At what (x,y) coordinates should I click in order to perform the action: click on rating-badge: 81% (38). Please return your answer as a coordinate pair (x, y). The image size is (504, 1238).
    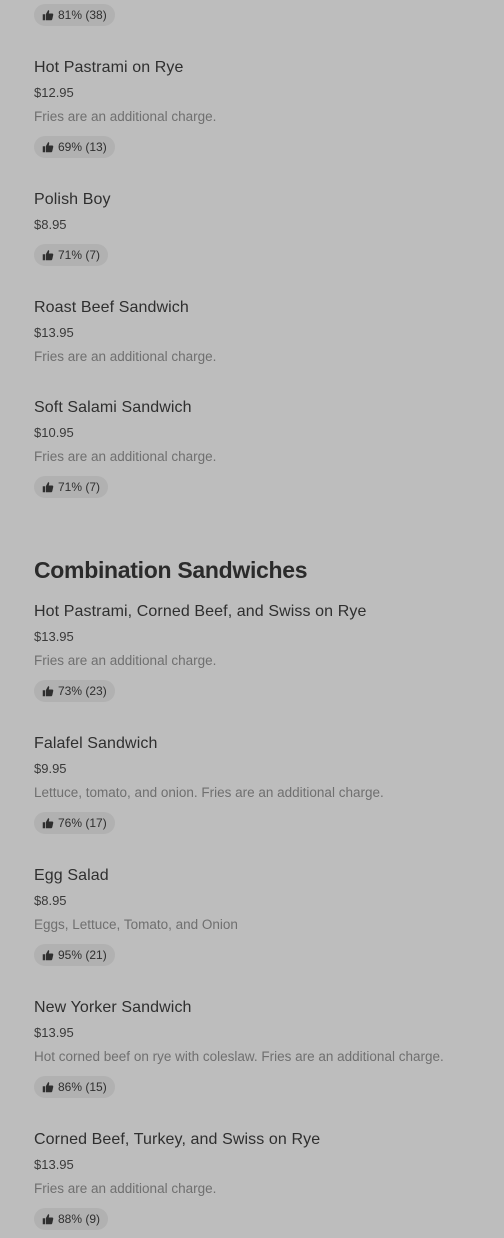
    Looking at the image, I should click on (74, 15).